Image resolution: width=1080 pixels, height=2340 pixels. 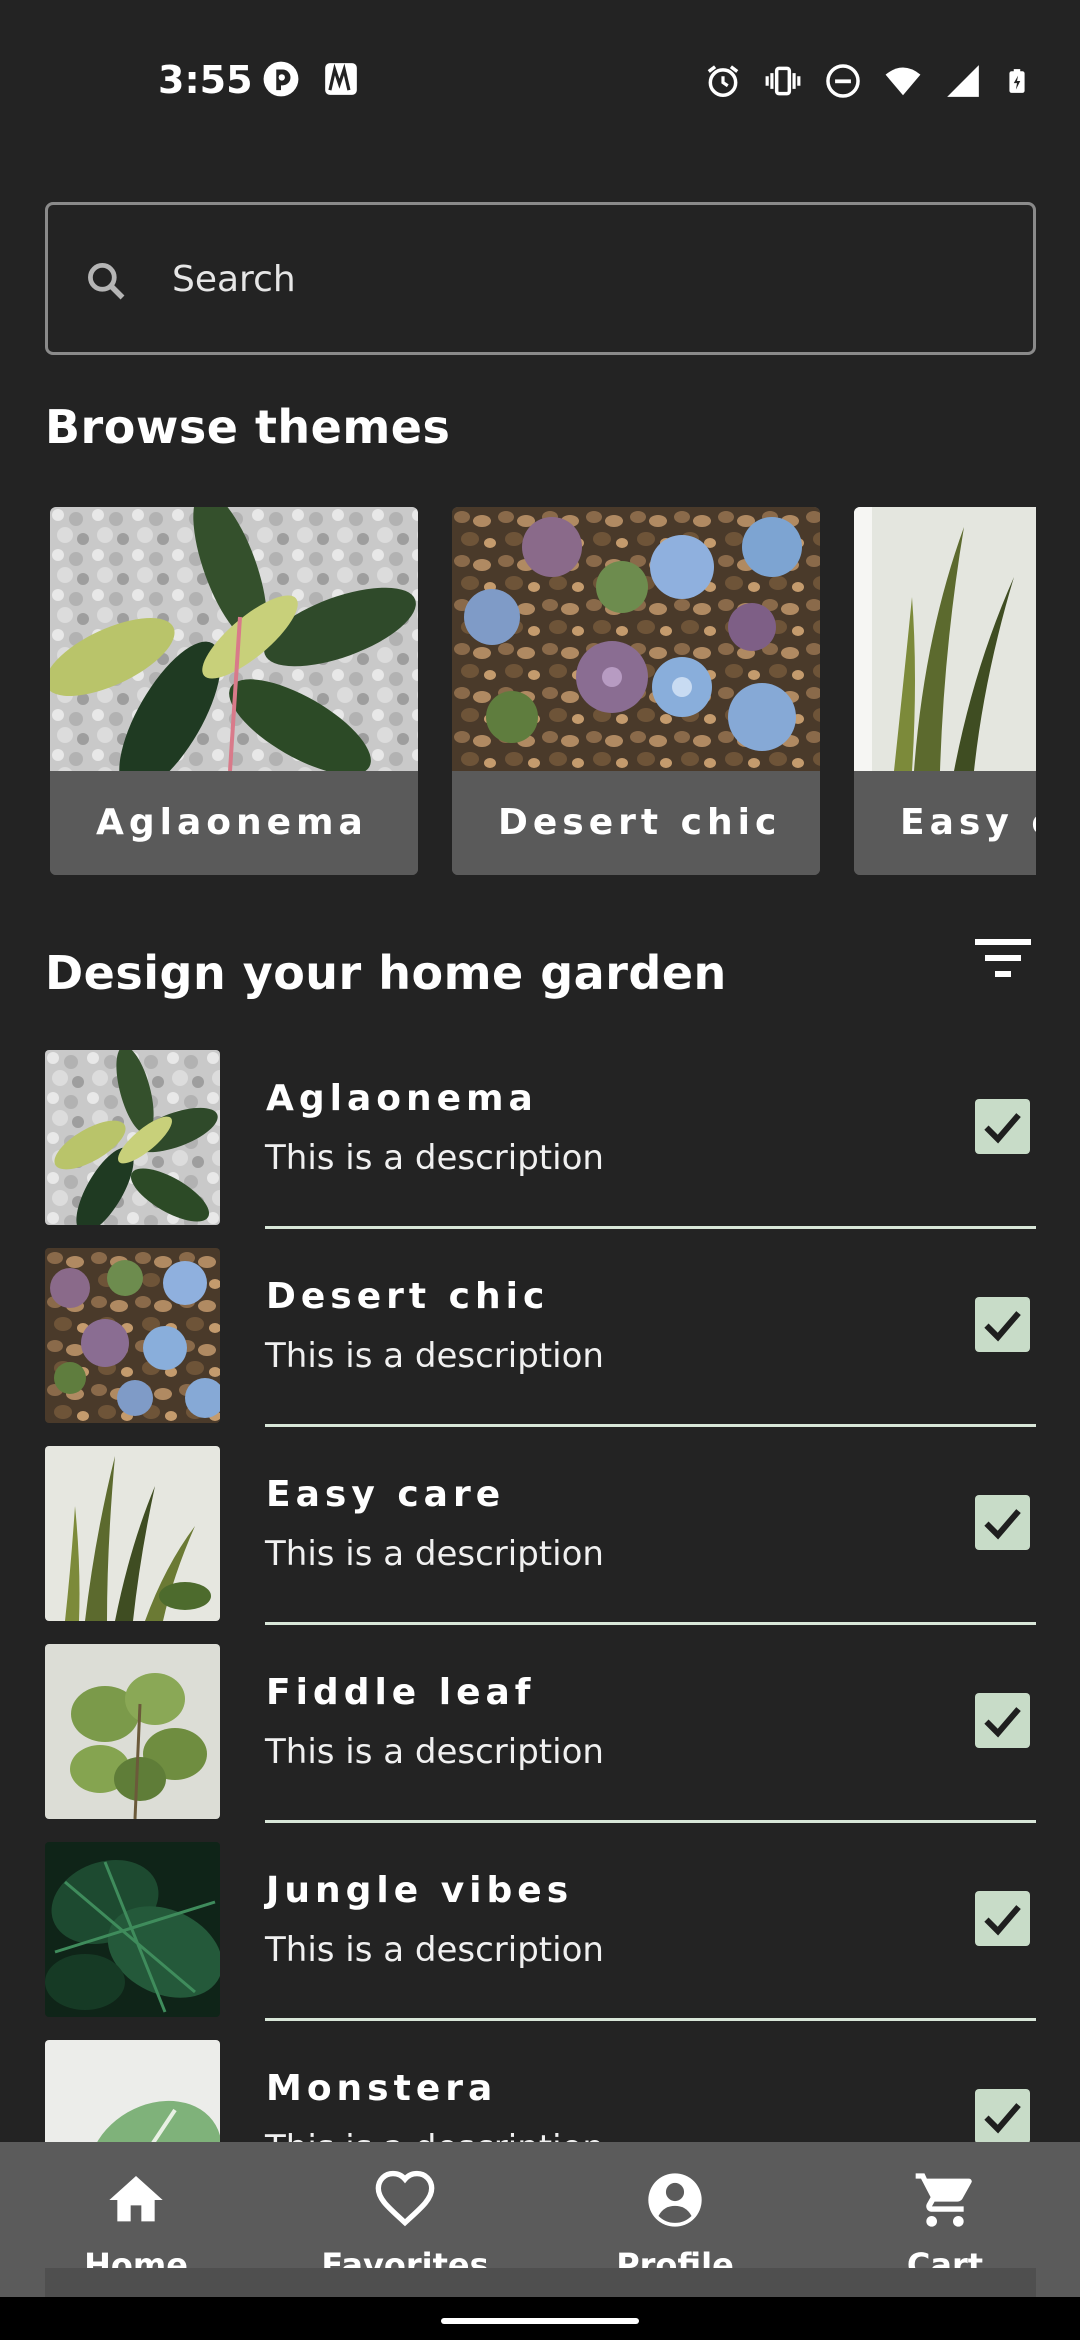 What do you see at coordinates (582, 279) in the screenshot?
I see `search-input` at bounding box center [582, 279].